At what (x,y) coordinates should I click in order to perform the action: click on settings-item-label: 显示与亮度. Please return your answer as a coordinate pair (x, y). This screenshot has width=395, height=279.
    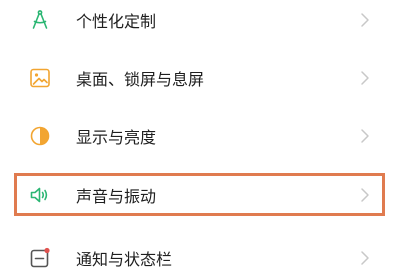
    Looking at the image, I should click on (116, 137).